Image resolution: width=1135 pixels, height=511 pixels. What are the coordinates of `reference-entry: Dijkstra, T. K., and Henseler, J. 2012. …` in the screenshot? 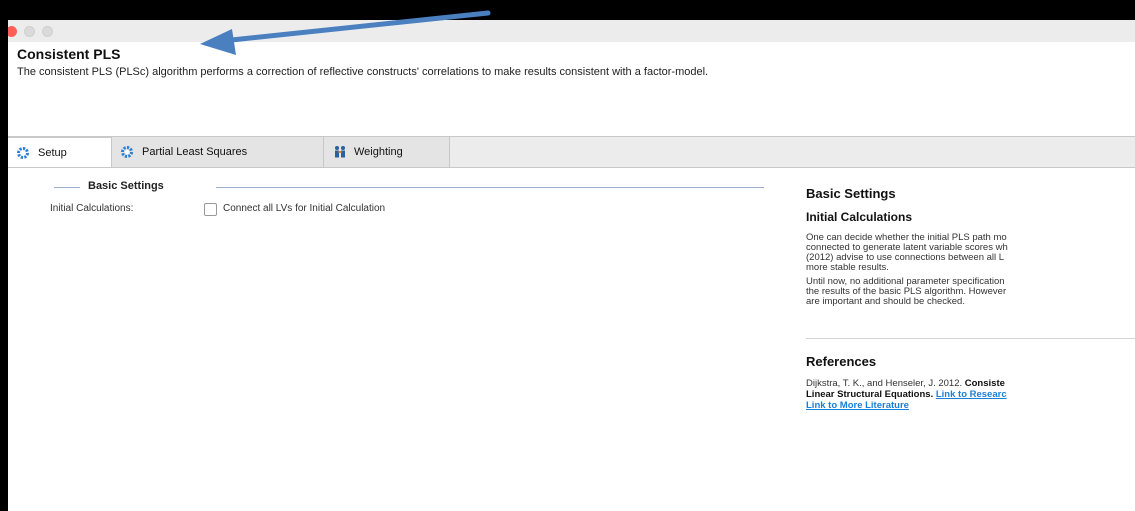 It's located at (906, 394).